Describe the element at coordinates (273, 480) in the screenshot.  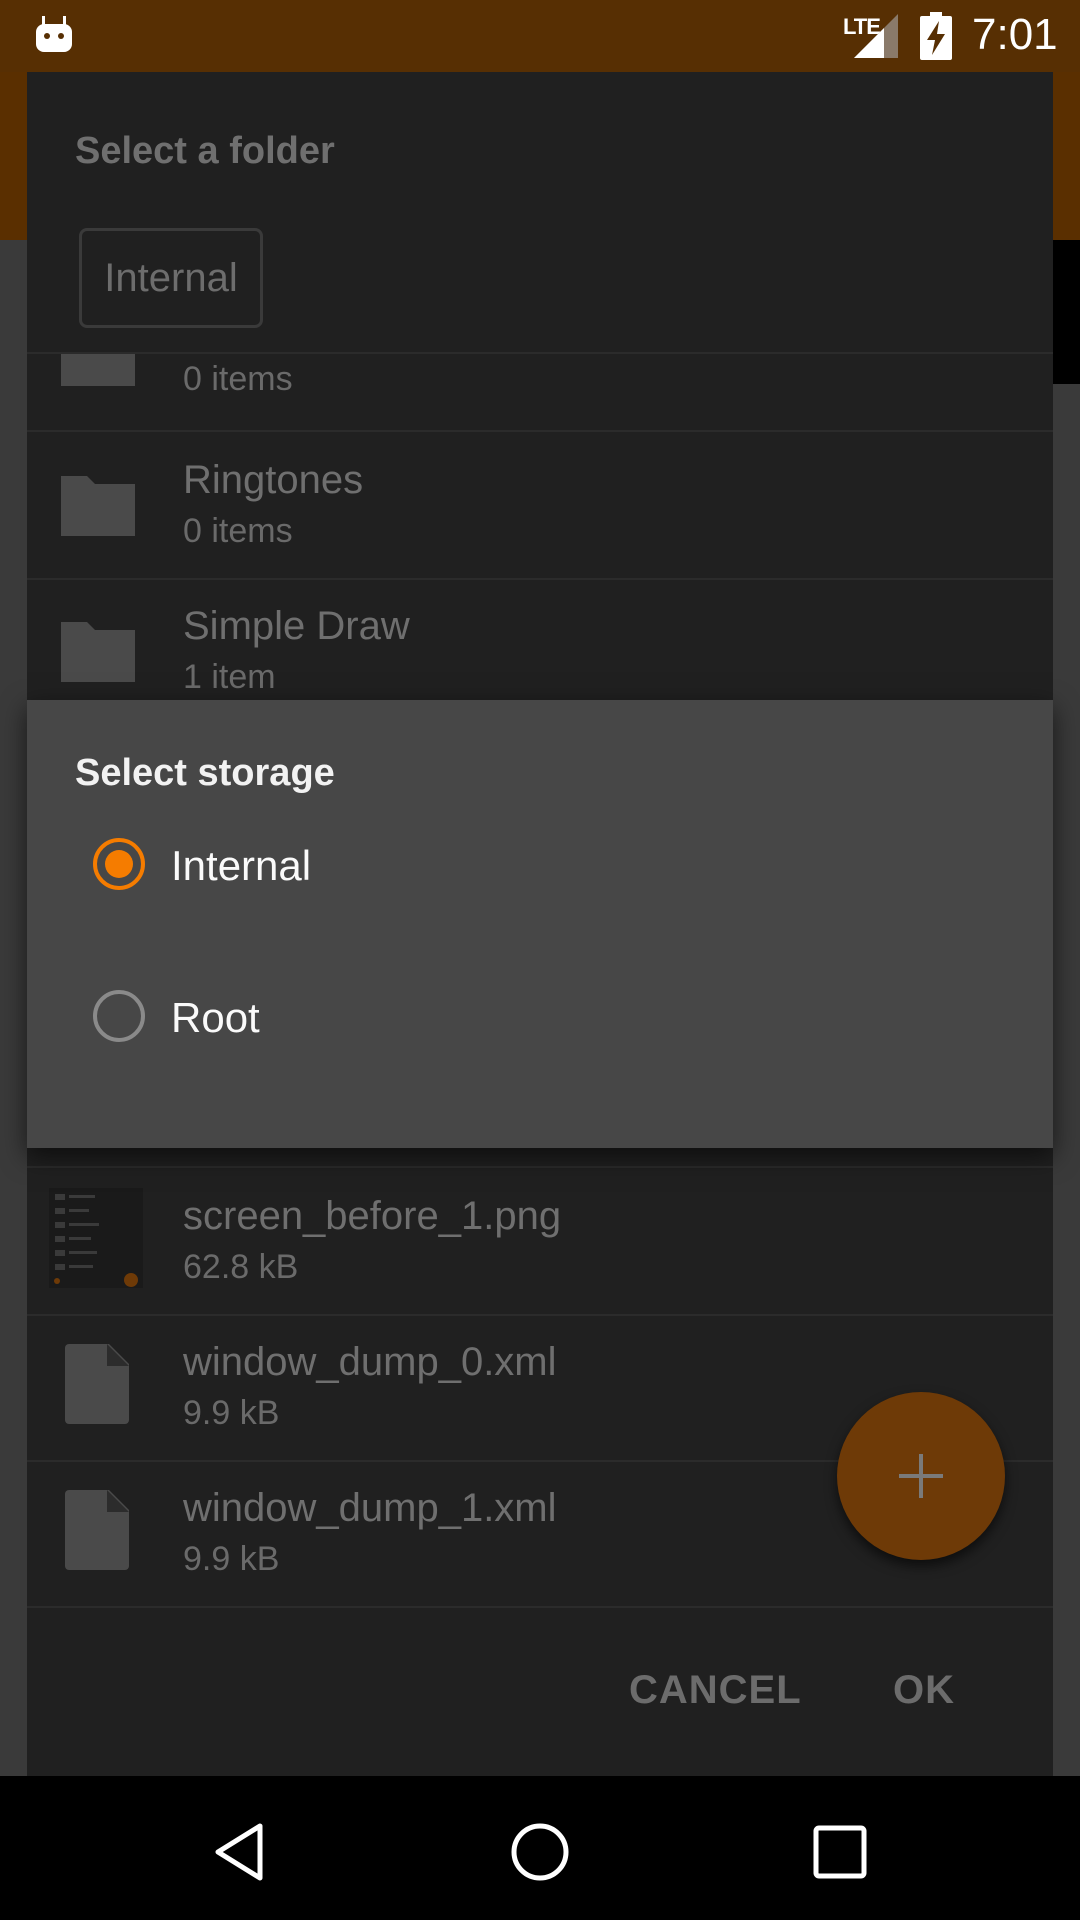
I see `item-name: Ringtones` at that location.